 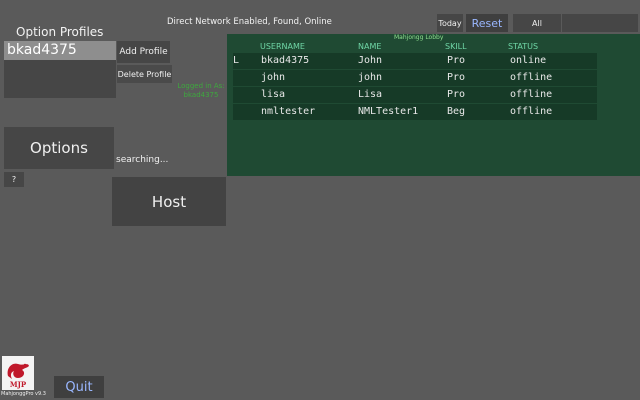 I want to click on dragon-logo-icon: MJP, so click(x=18, y=376).